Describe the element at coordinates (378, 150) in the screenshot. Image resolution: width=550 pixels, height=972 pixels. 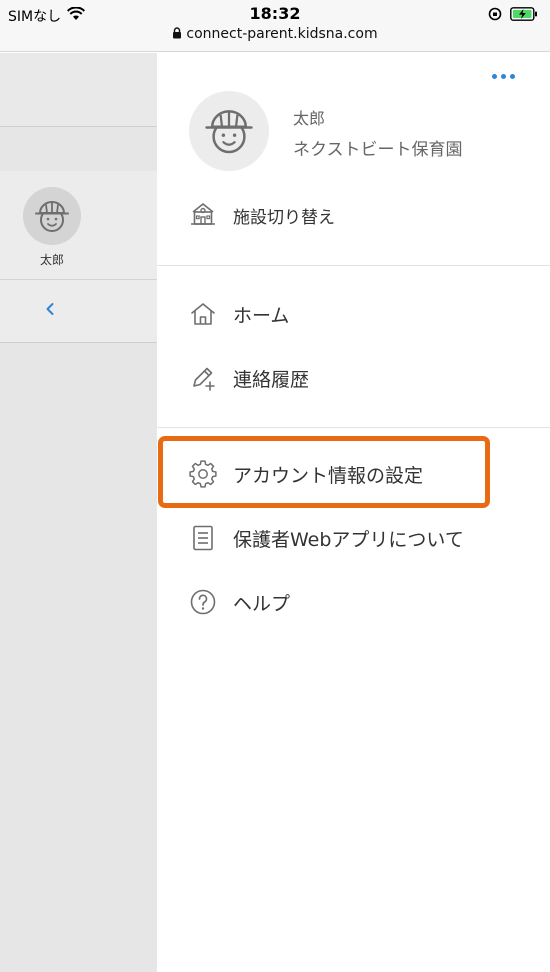
I see `profile-facility: ネクストビート保育園` at that location.